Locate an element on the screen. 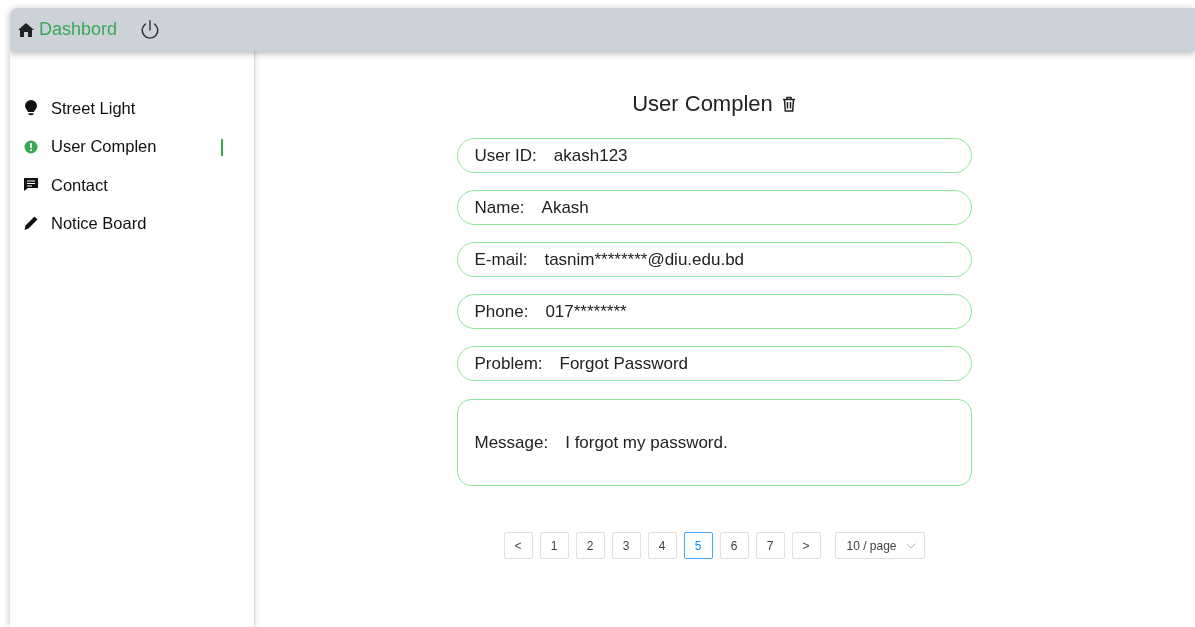  exclamation-icon is located at coordinates (31, 146).